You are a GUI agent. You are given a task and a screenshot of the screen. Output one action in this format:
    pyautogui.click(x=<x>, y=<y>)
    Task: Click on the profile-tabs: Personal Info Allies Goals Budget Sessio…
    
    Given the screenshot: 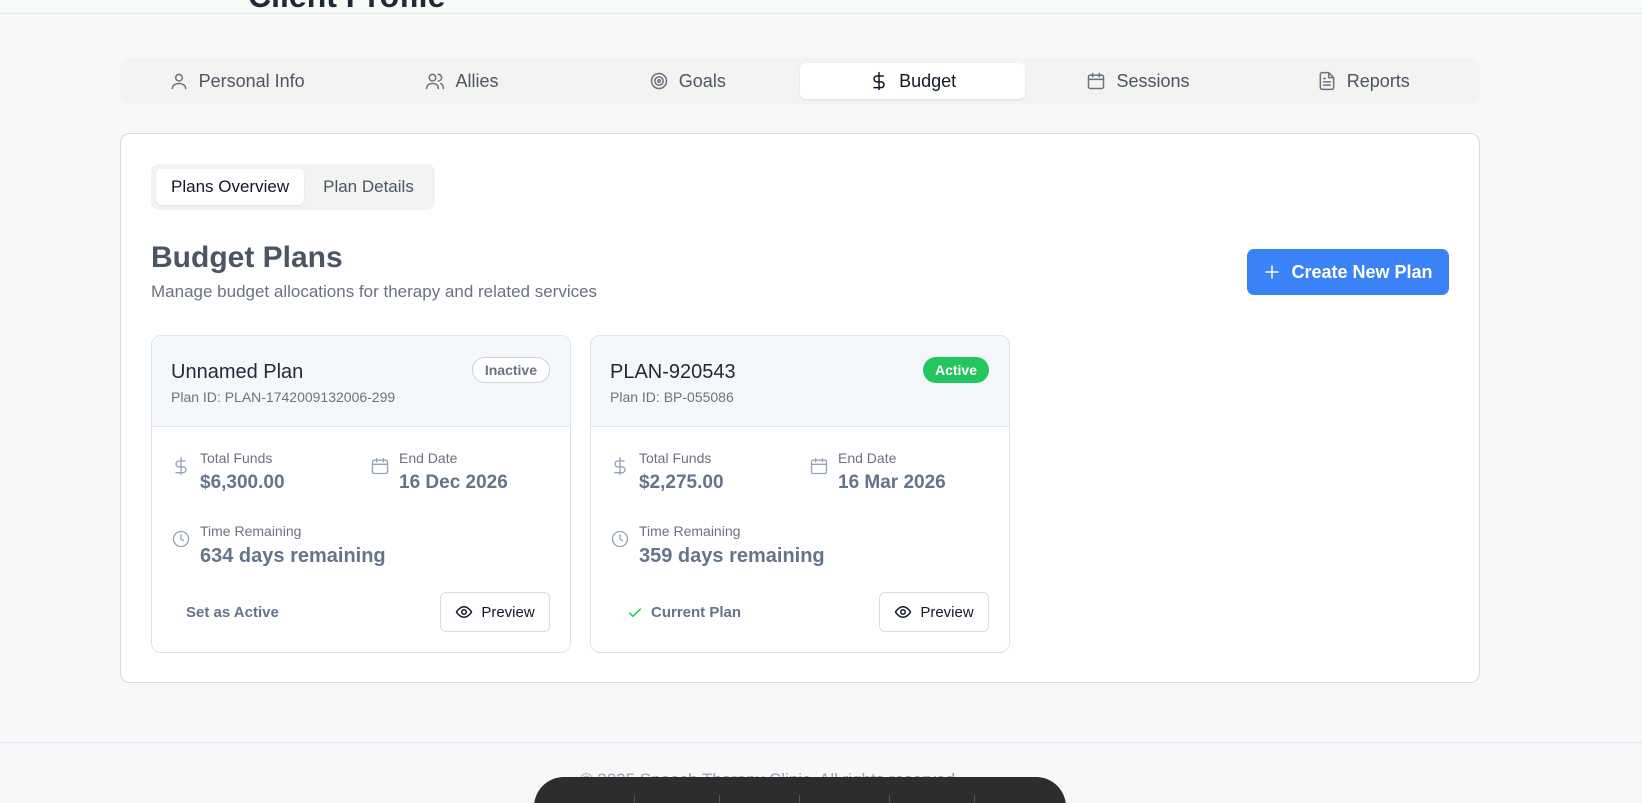 What is the action you would take?
    pyautogui.click(x=800, y=81)
    